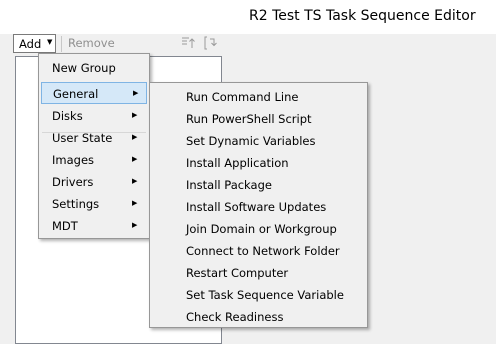 This screenshot has height=344, width=496. Describe the element at coordinates (84, 68) in the screenshot. I see `menu-item-label: New Group` at that location.